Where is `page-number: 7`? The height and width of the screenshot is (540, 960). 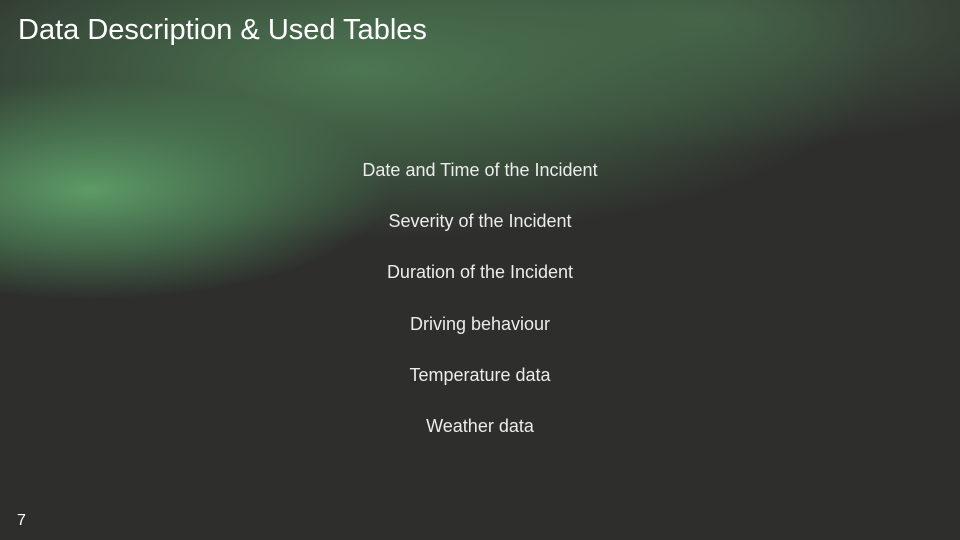
page-number: 7 is located at coordinates (21, 520).